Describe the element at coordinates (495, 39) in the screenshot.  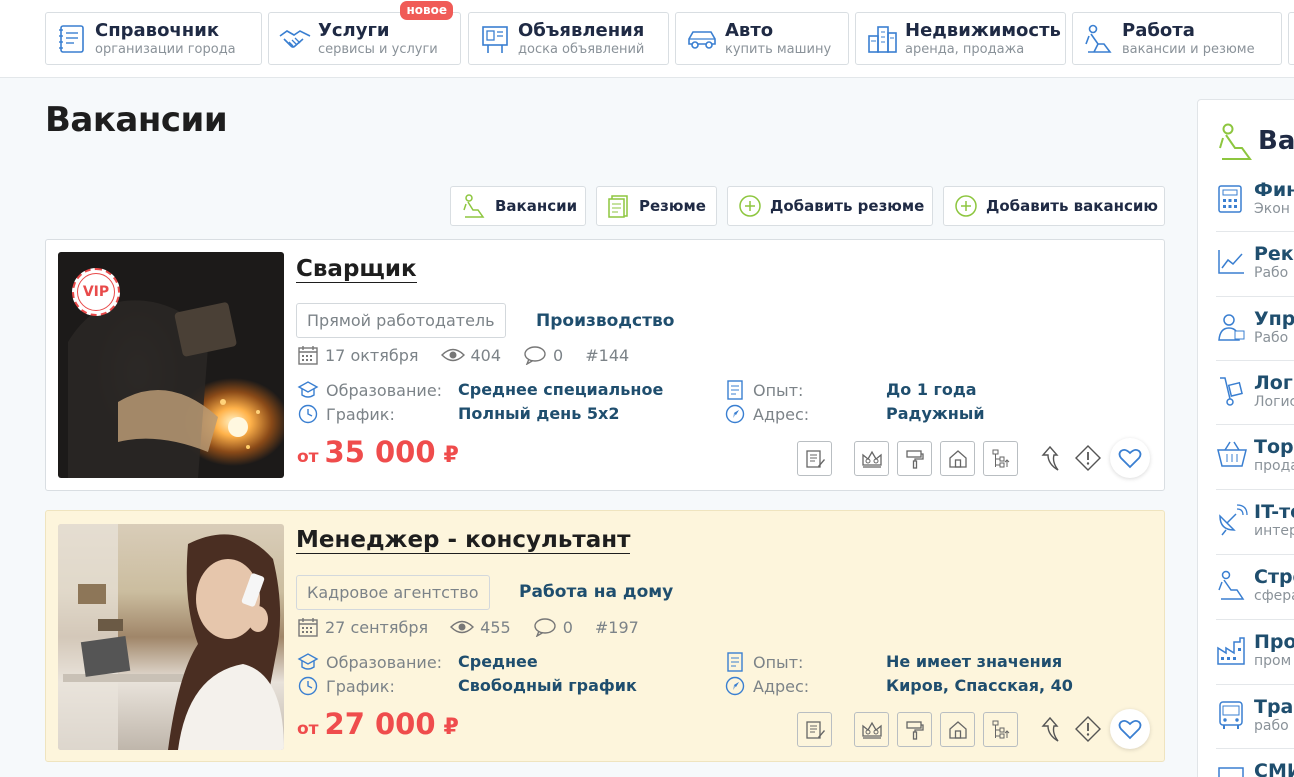
I see `billboard-icon` at that location.